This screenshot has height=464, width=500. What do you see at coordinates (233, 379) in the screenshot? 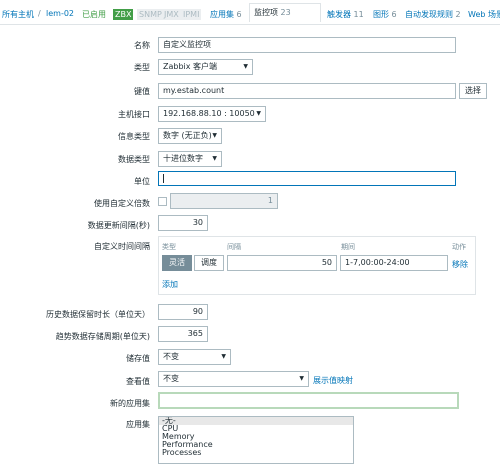
I see `show-value-select: 不变` at bounding box center [233, 379].